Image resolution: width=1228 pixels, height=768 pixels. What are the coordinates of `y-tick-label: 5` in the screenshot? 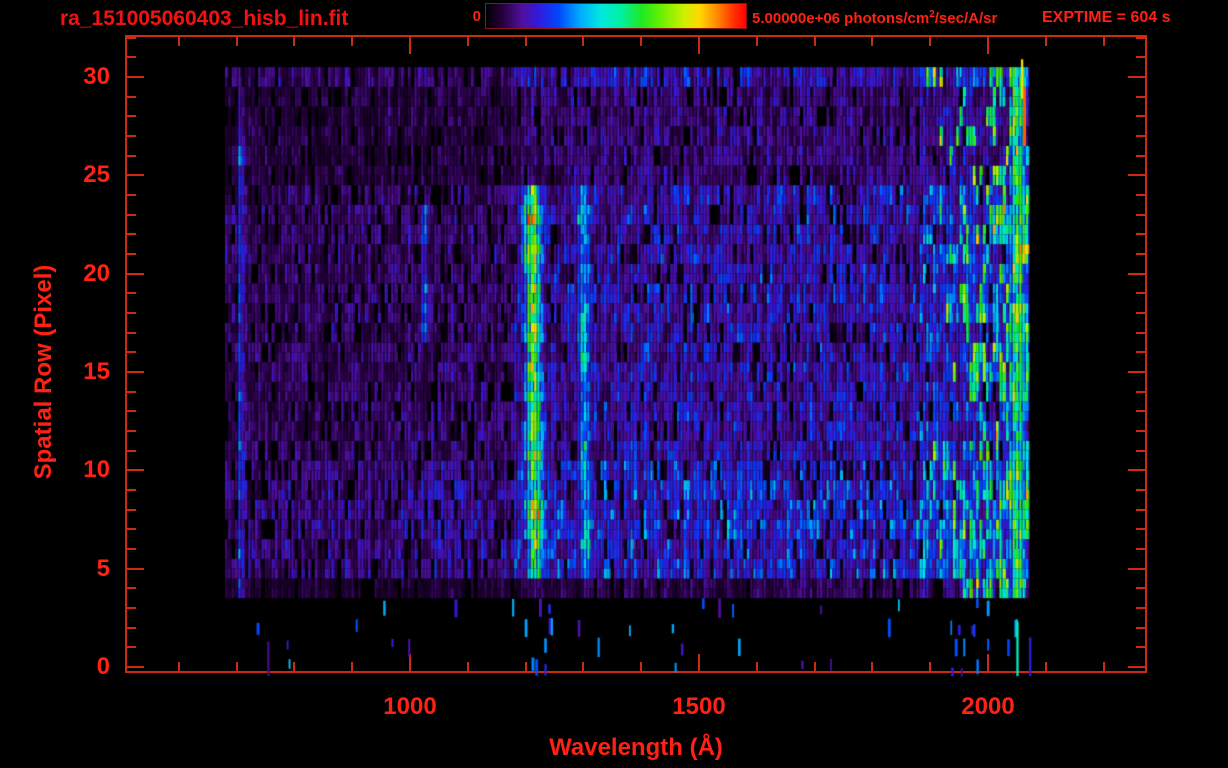 It's located at (103, 568).